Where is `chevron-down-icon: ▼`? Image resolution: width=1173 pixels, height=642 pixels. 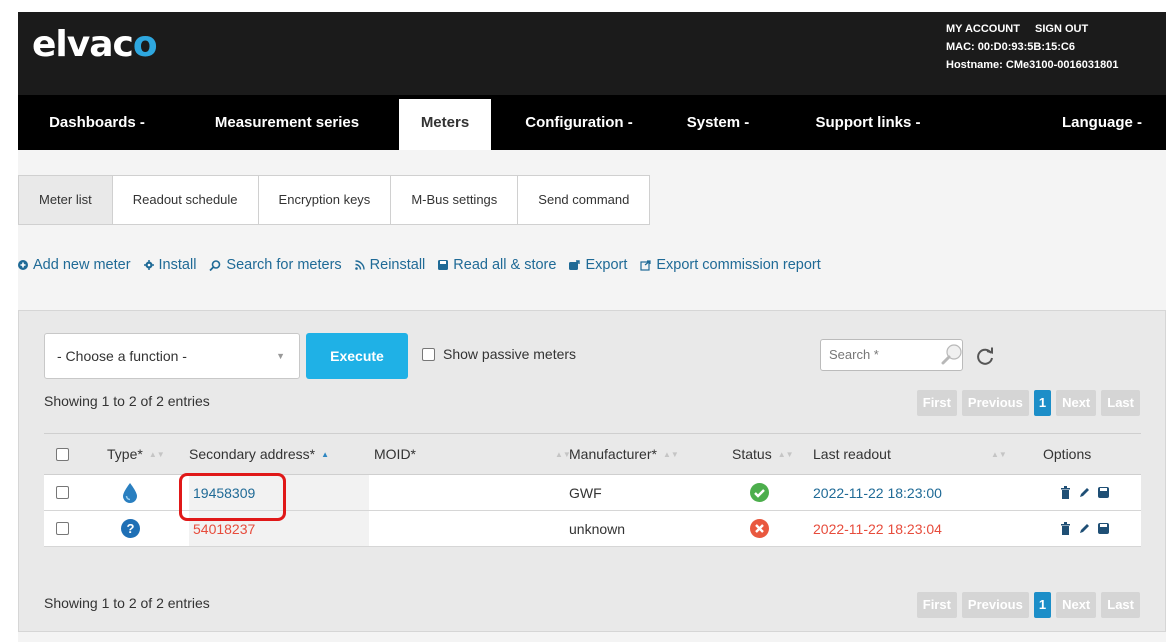
chevron-down-icon: ▼ is located at coordinates (280, 356).